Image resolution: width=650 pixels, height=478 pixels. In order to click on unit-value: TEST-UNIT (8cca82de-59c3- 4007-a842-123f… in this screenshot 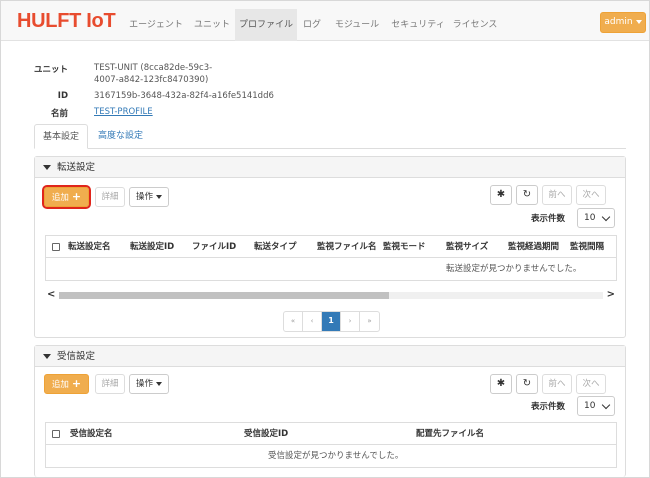, I will do `click(153, 74)`.